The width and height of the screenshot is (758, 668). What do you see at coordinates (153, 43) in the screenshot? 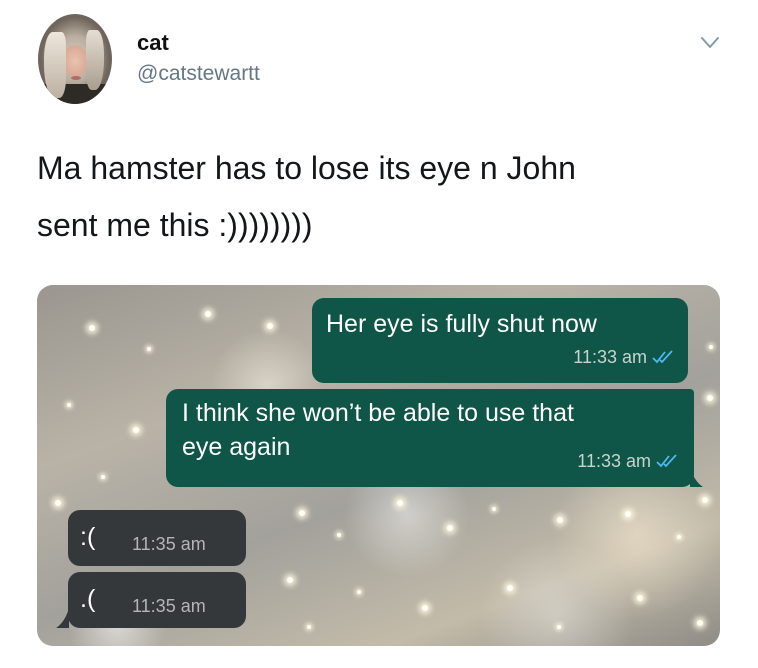
I see `display-name: cat` at bounding box center [153, 43].